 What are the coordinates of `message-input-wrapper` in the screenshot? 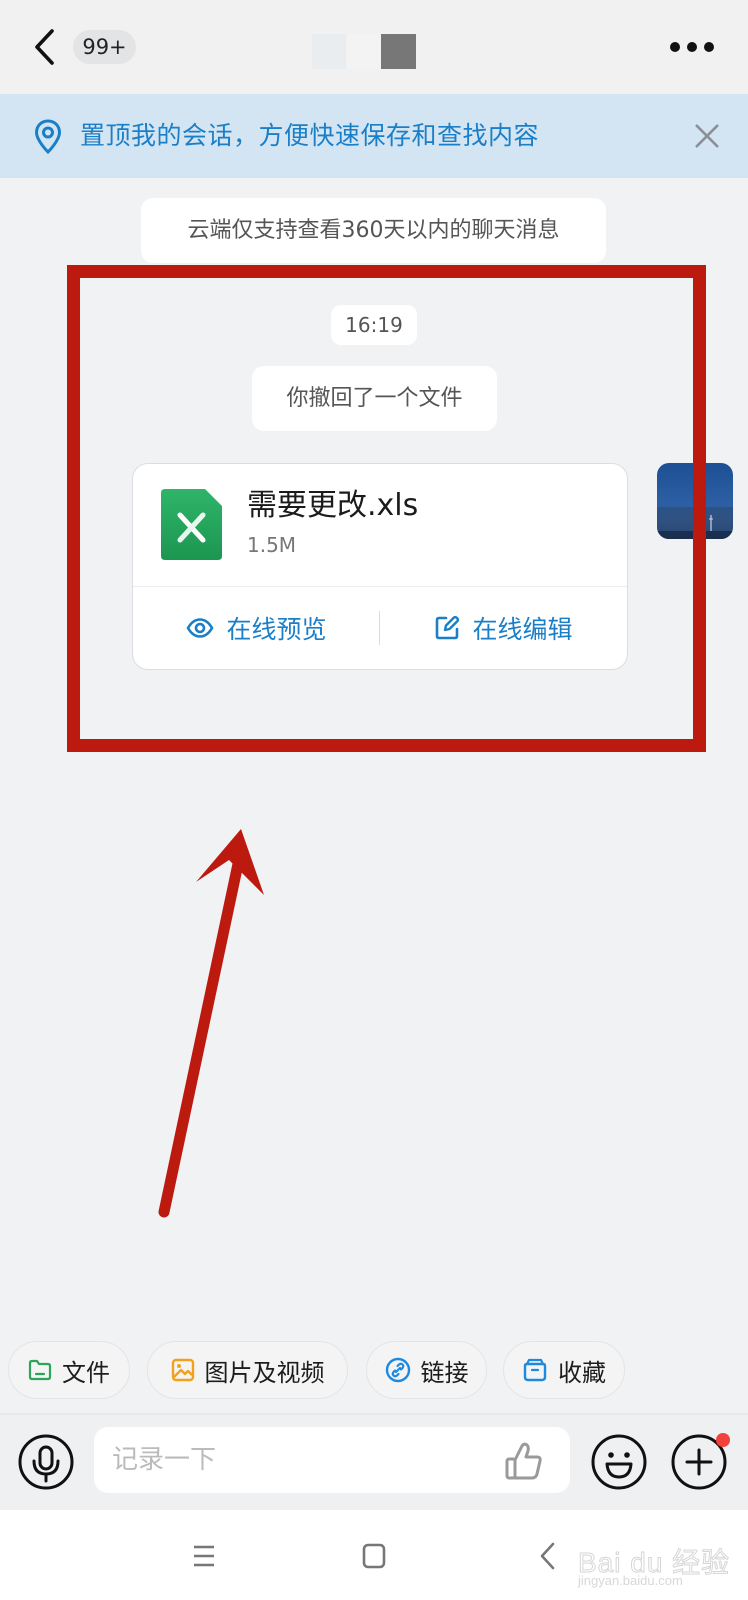 It's located at (332, 1460).